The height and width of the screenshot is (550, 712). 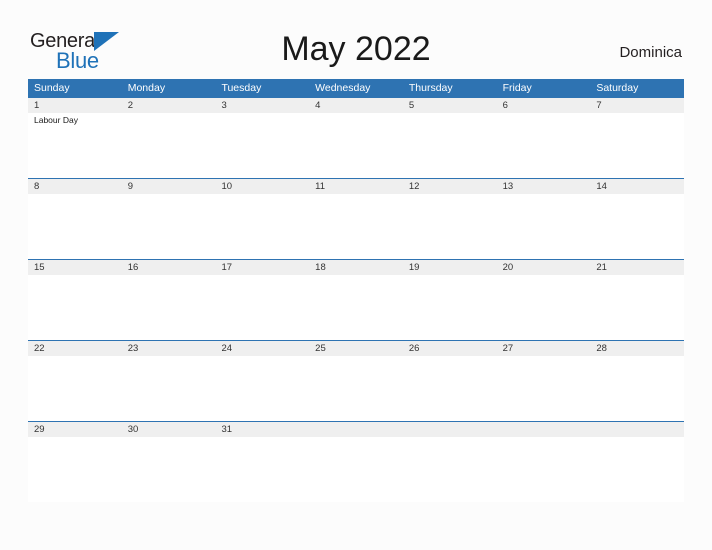 What do you see at coordinates (650, 52) in the screenshot?
I see `country-label: Dominica` at bounding box center [650, 52].